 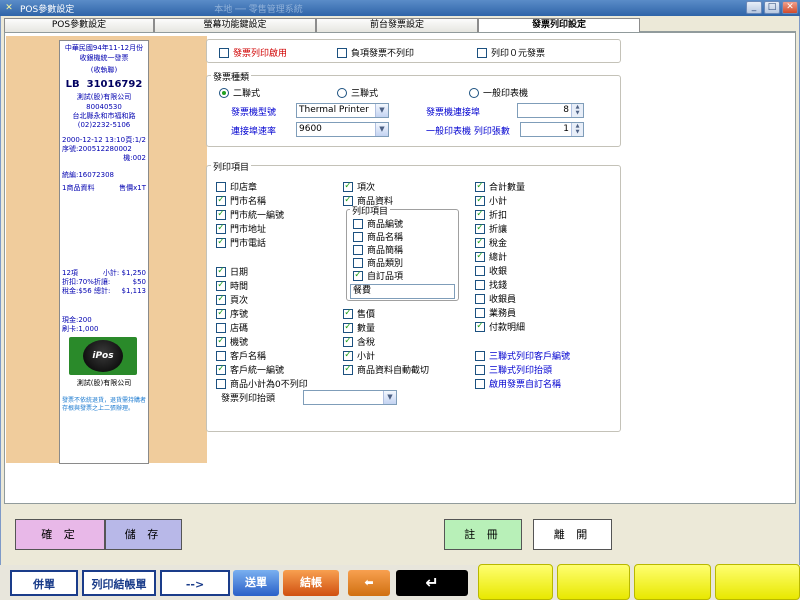 What do you see at coordinates (60, 534) in the screenshot?
I see `confirm-button: 確 定` at bounding box center [60, 534].